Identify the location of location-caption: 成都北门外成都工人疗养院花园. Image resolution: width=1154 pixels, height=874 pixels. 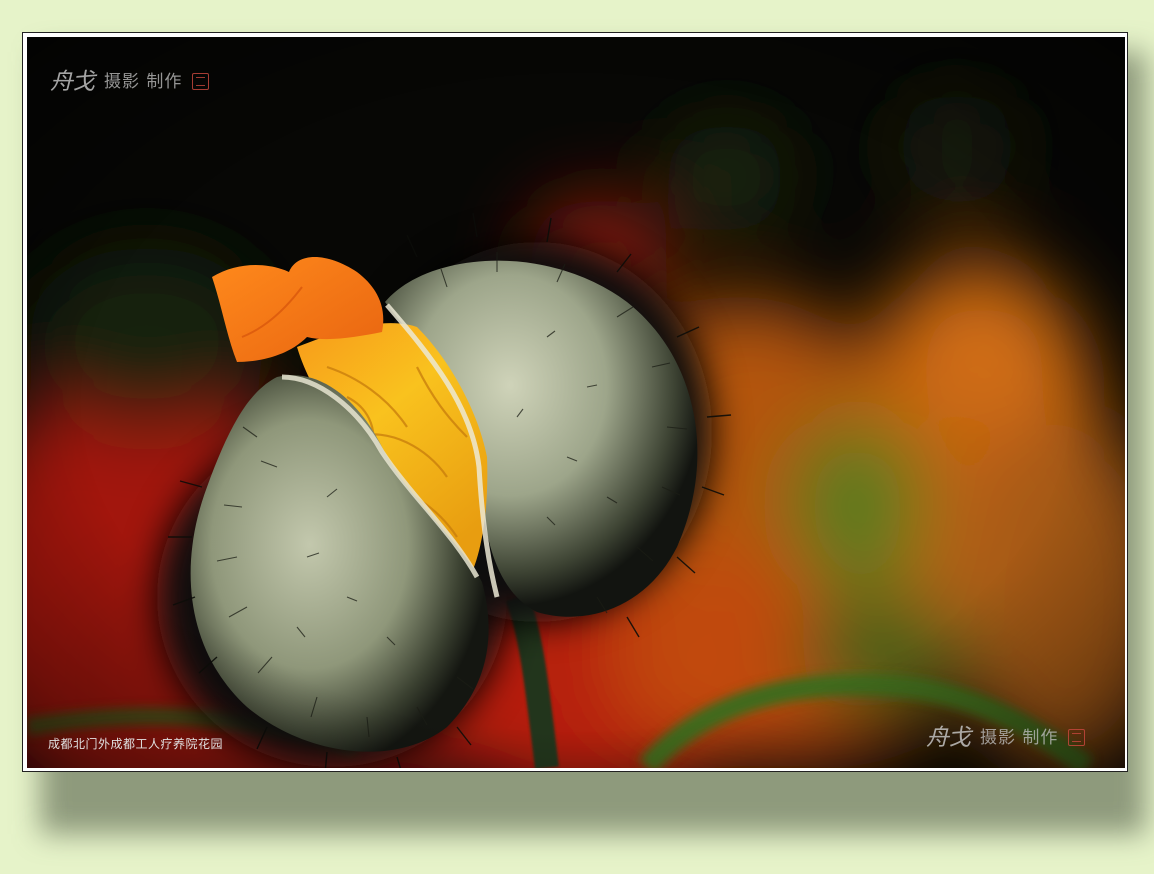
(136, 744).